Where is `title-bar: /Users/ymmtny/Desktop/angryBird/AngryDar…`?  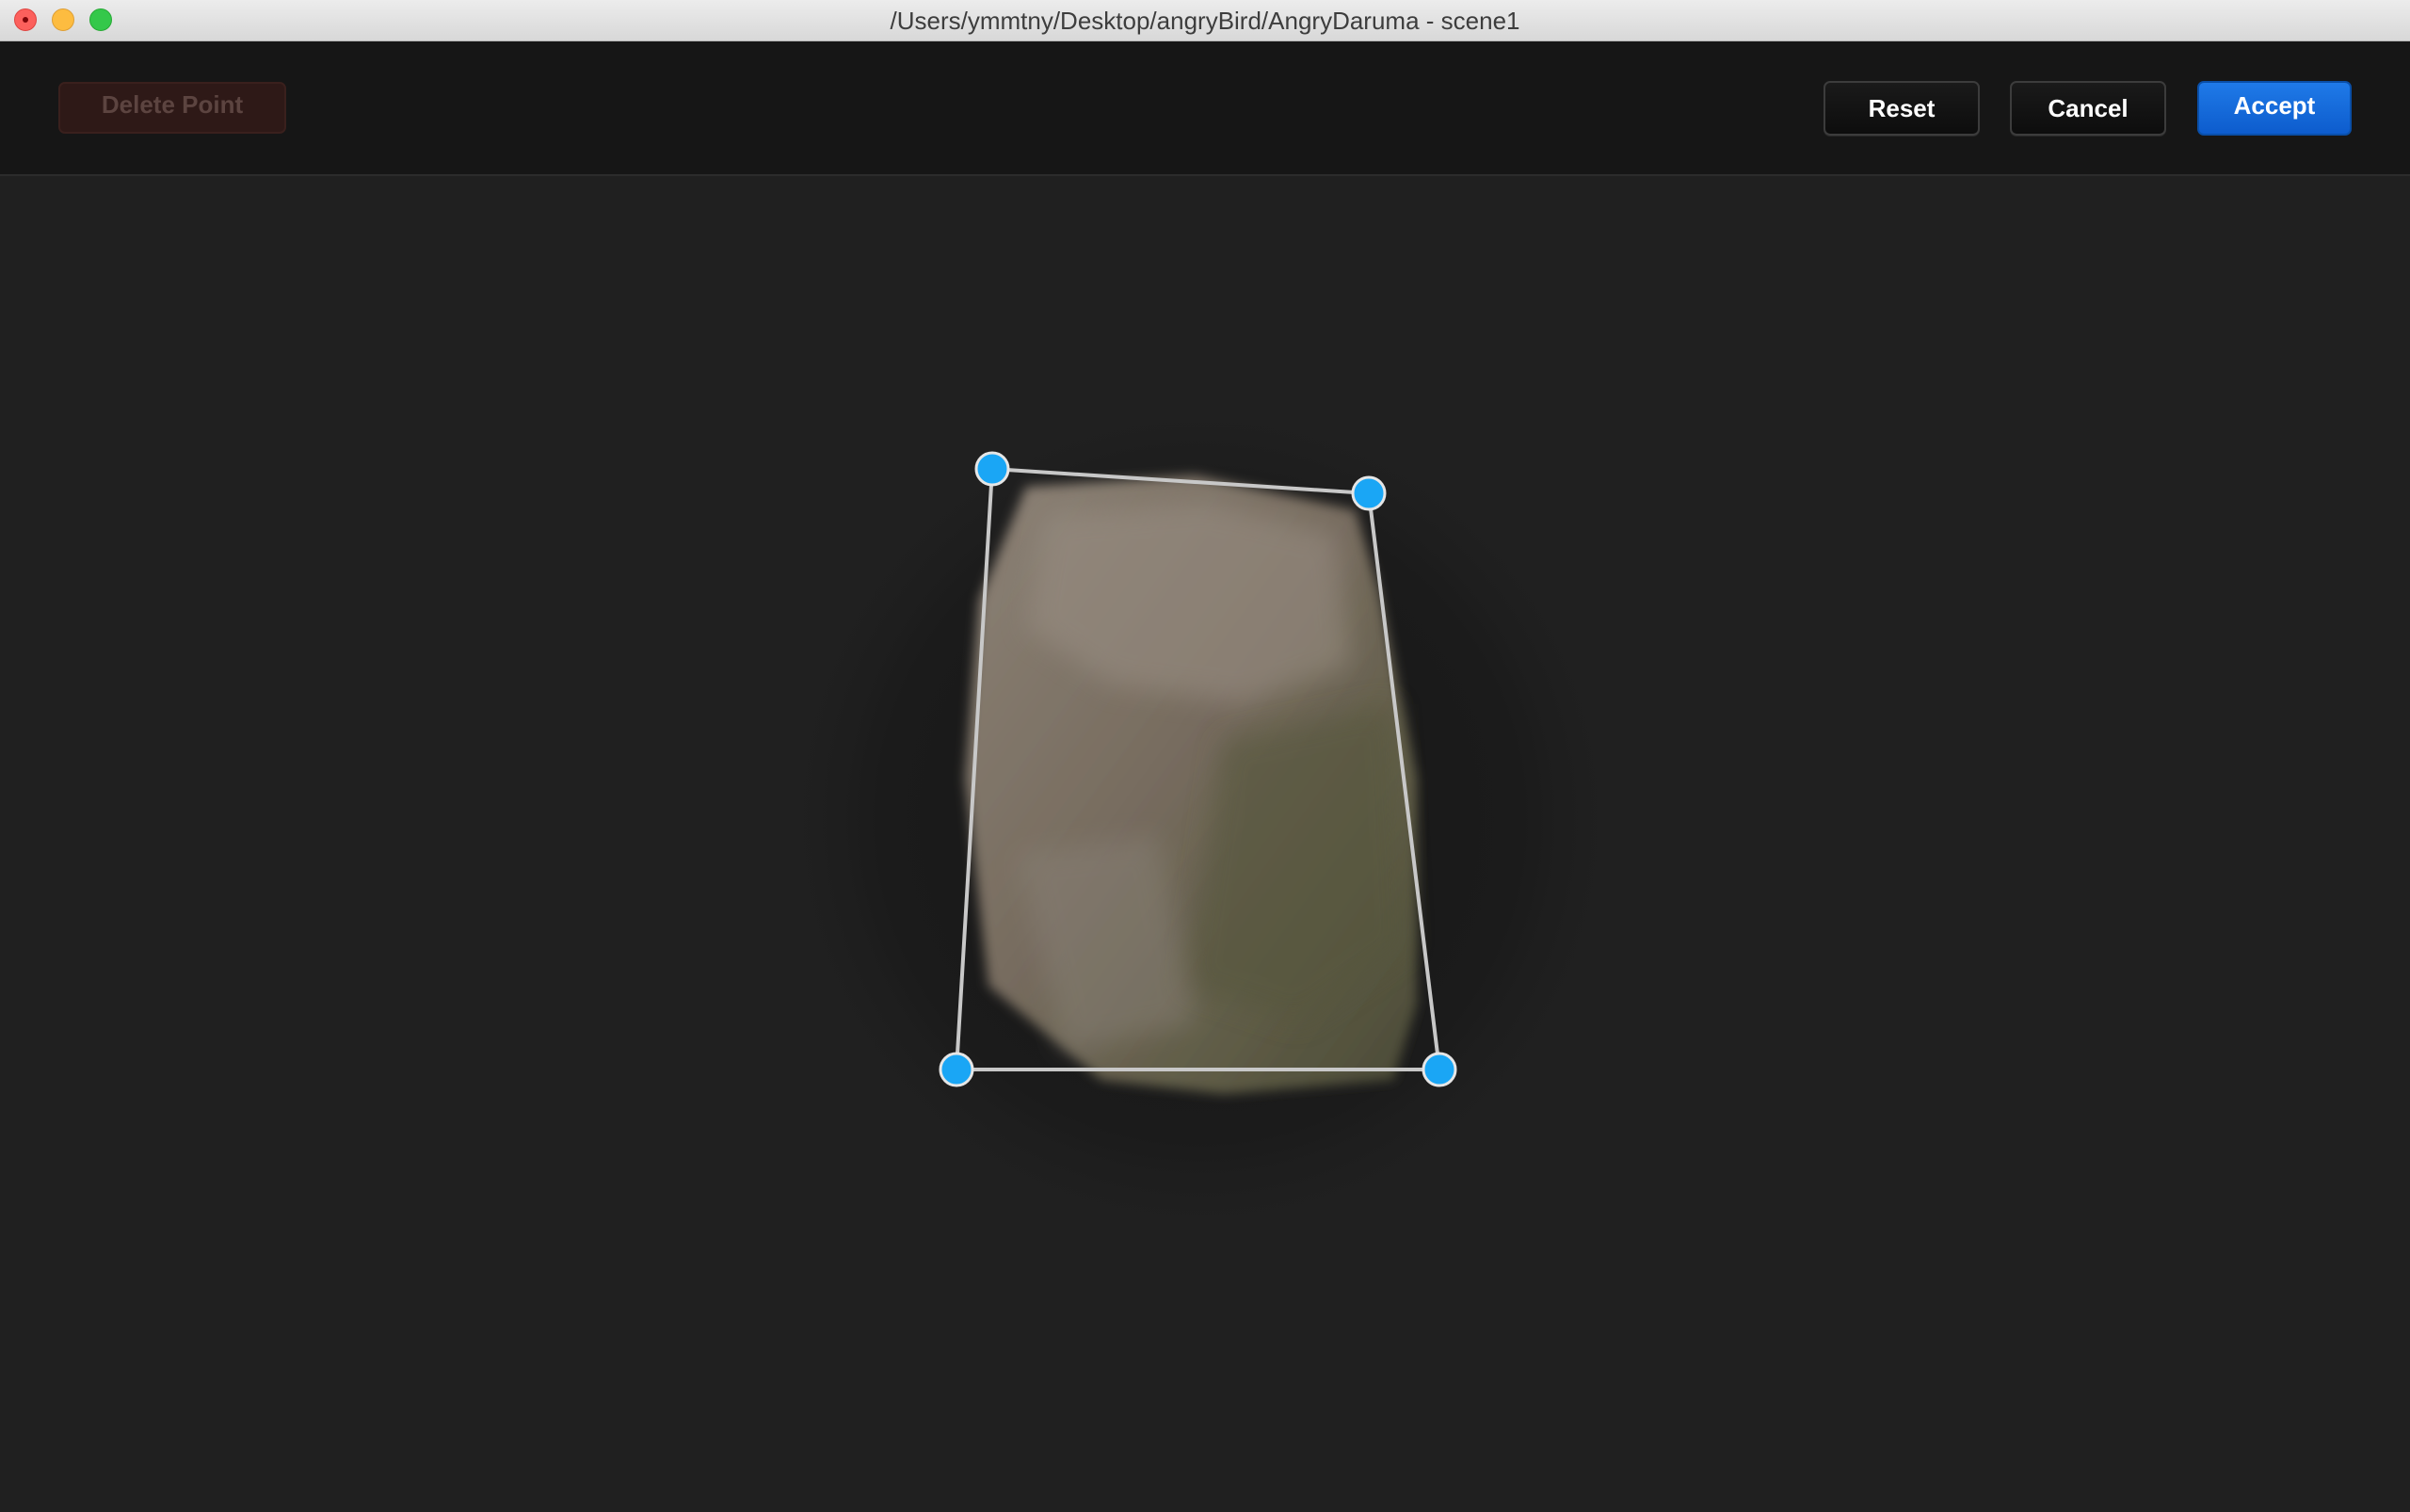 title-bar: /Users/ymmtny/Desktop/angryBird/AngryDar… is located at coordinates (1205, 20).